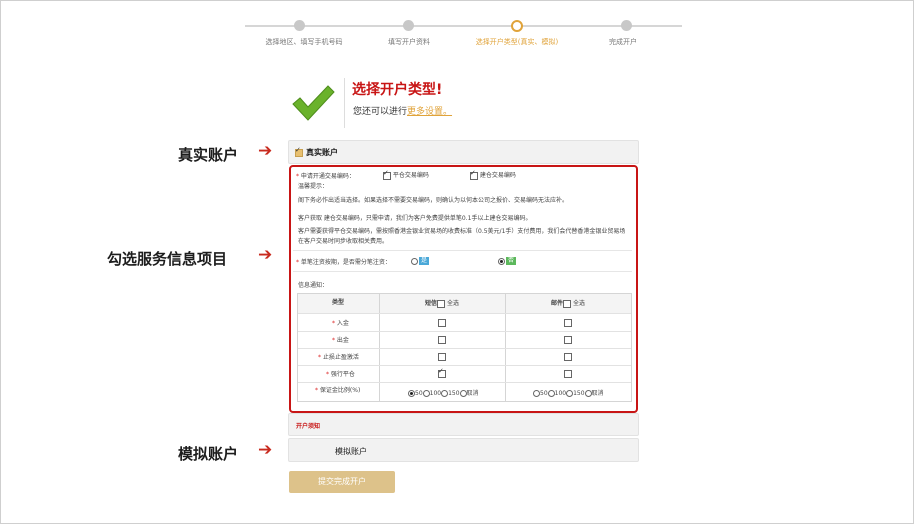 The height and width of the screenshot is (524, 914). Describe the element at coordinates (463, 424) in the screenshot. I see `open-notice-bar: 开户须知` at that location.